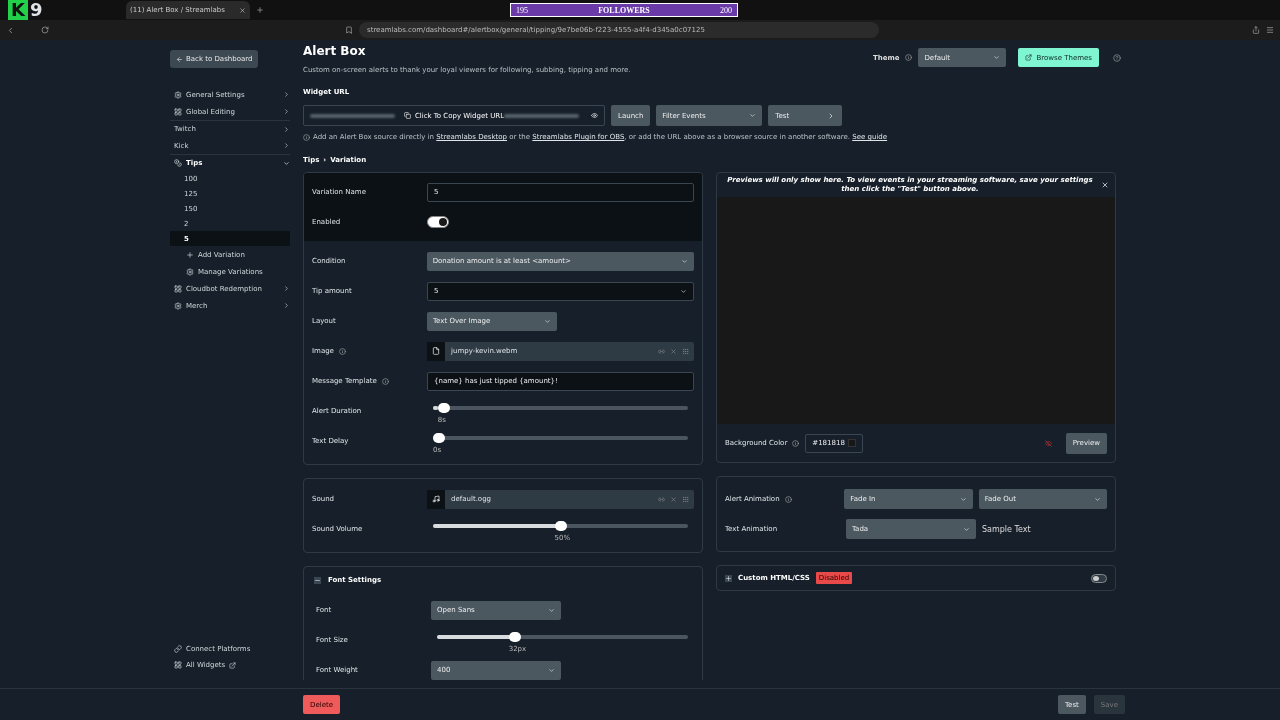 The height and width of the screenshot is (720, 1280). Describe the element at coordinates (1117, 57) in the screenshot. I see `help-icon` at that location.